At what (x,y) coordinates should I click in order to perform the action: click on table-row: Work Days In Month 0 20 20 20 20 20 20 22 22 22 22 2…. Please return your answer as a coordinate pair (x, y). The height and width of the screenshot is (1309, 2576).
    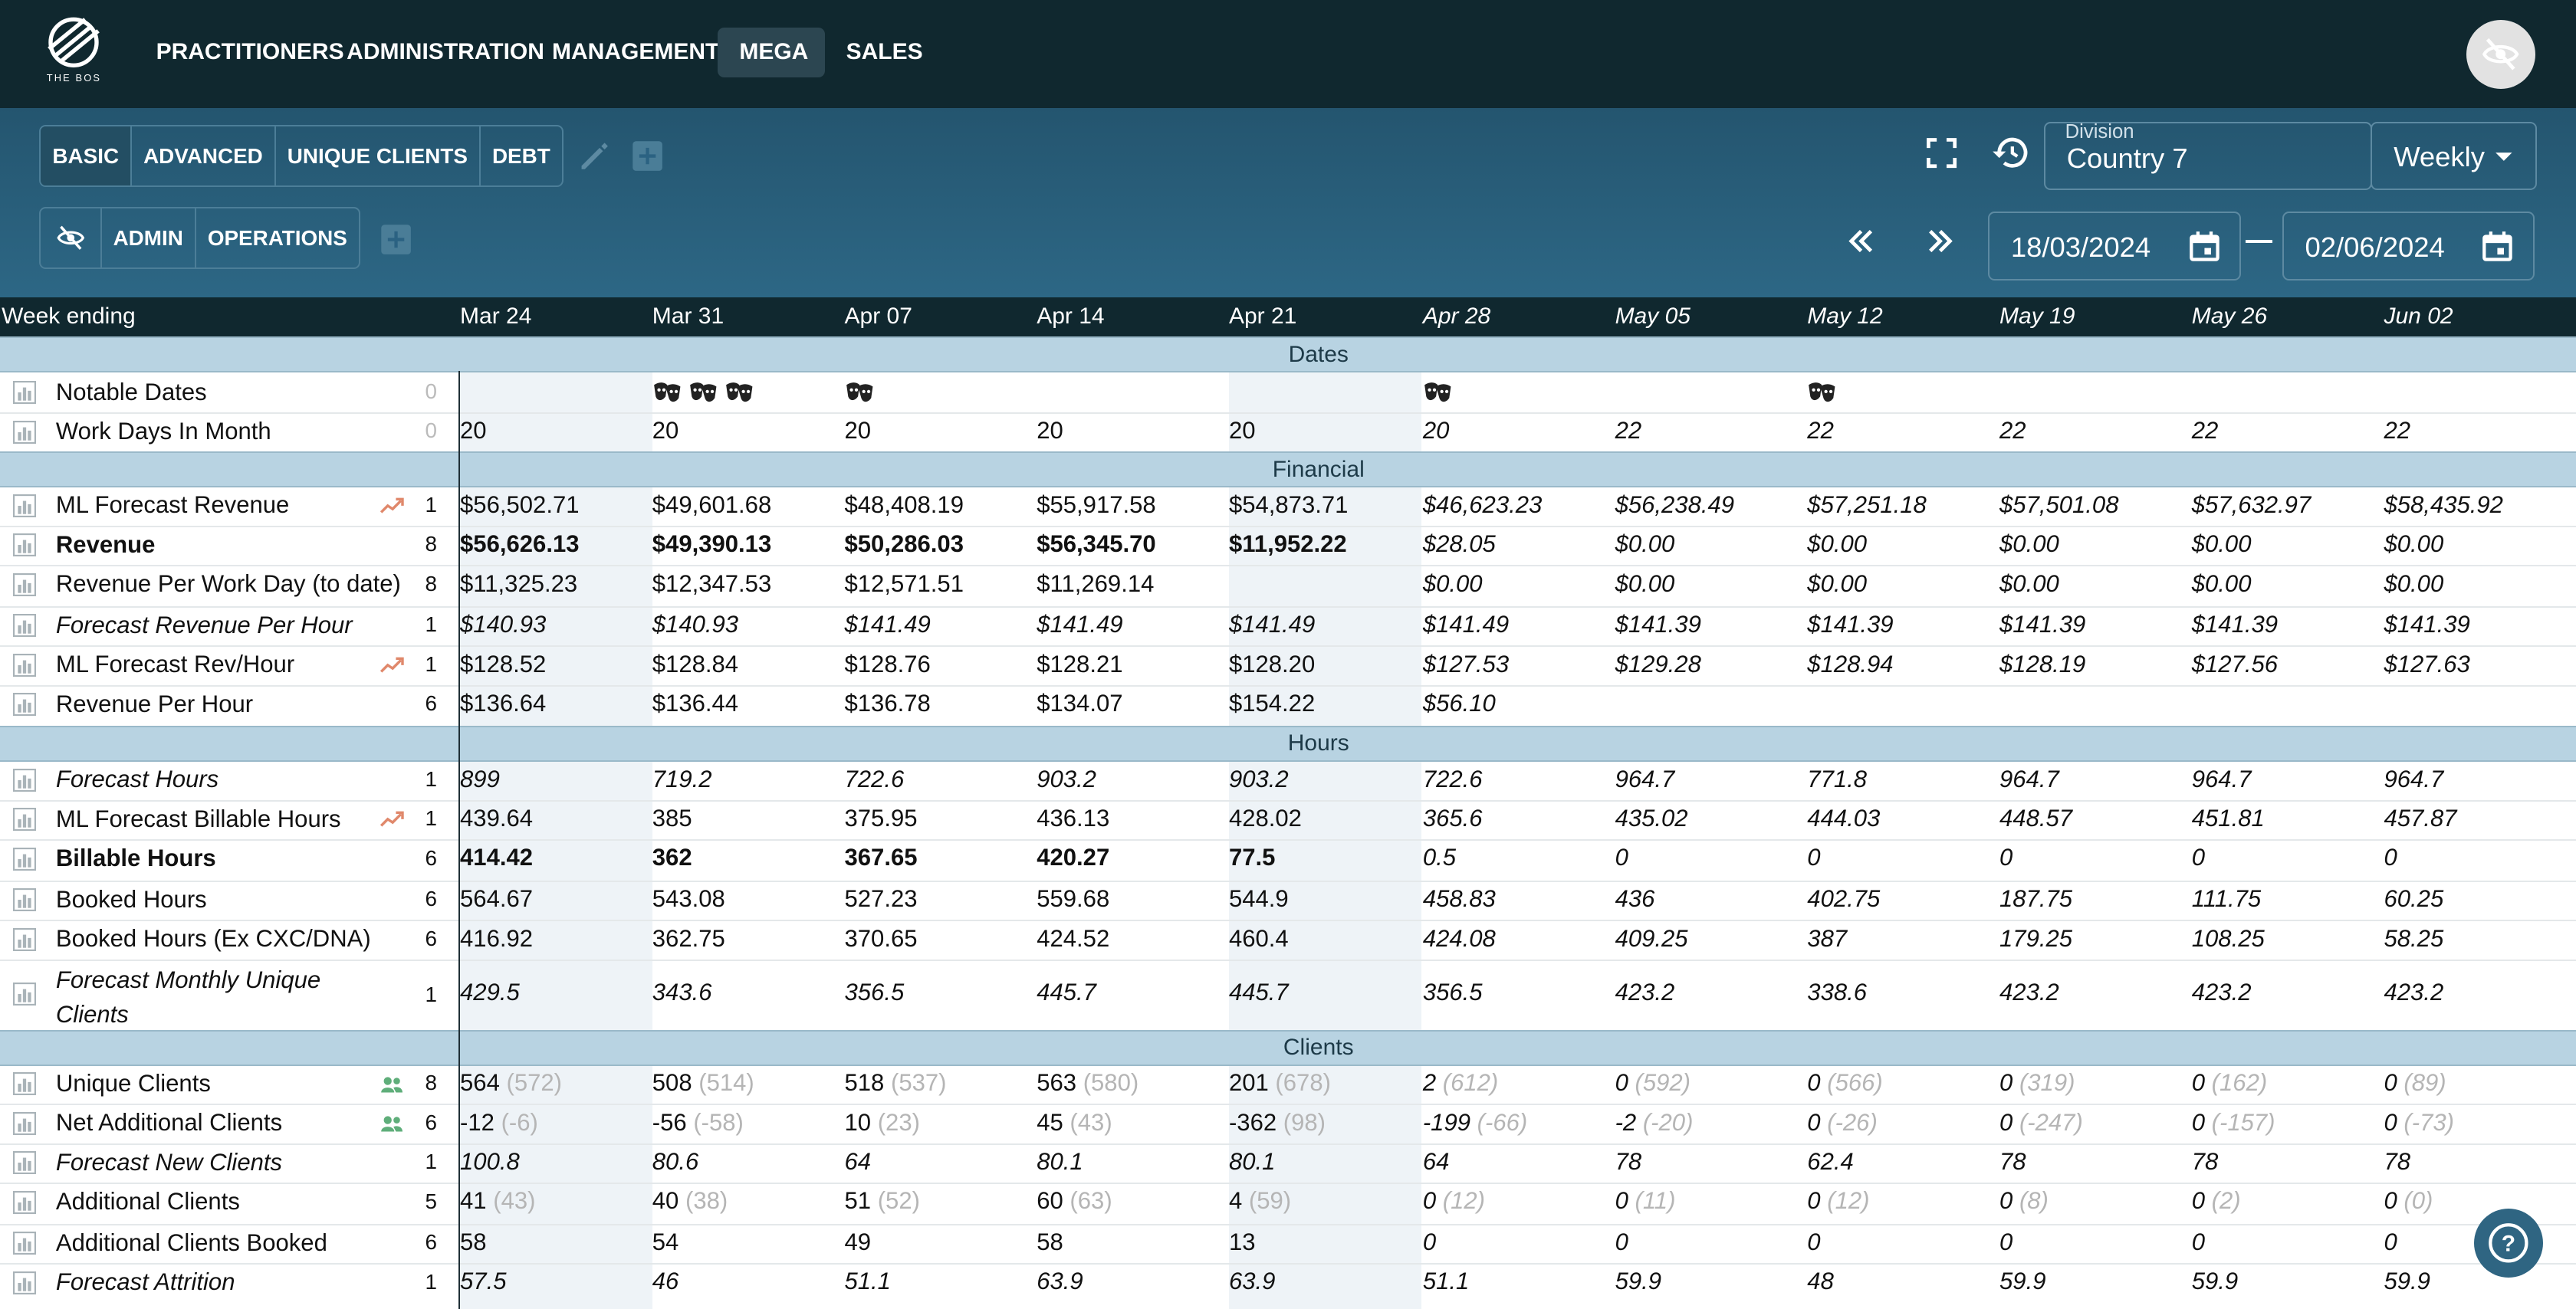
    Looking at the image, I should click on (1288, 433).